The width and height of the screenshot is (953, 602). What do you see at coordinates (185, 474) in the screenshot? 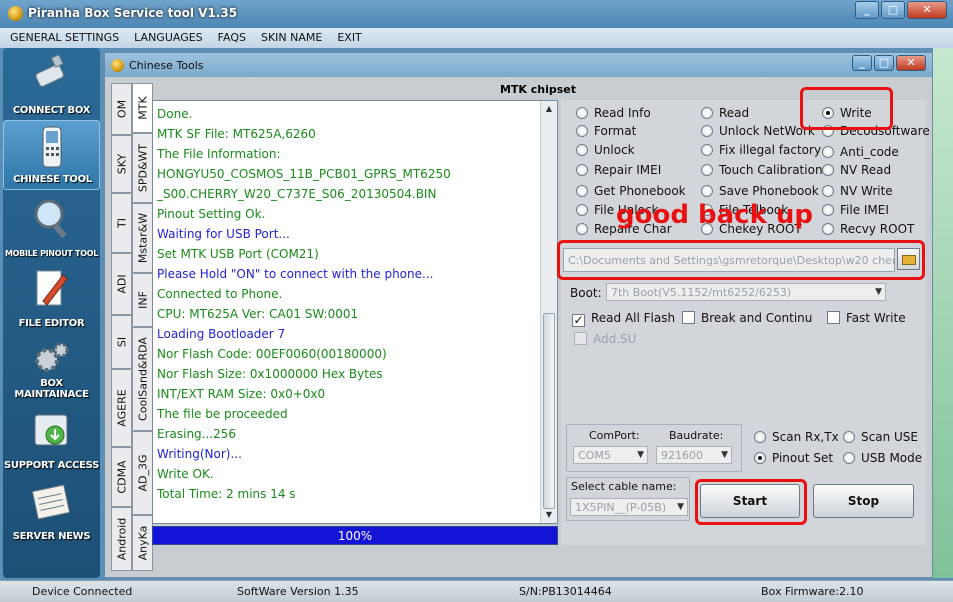
I see `log-line: Write OK.` at bounding box center [185, 474].